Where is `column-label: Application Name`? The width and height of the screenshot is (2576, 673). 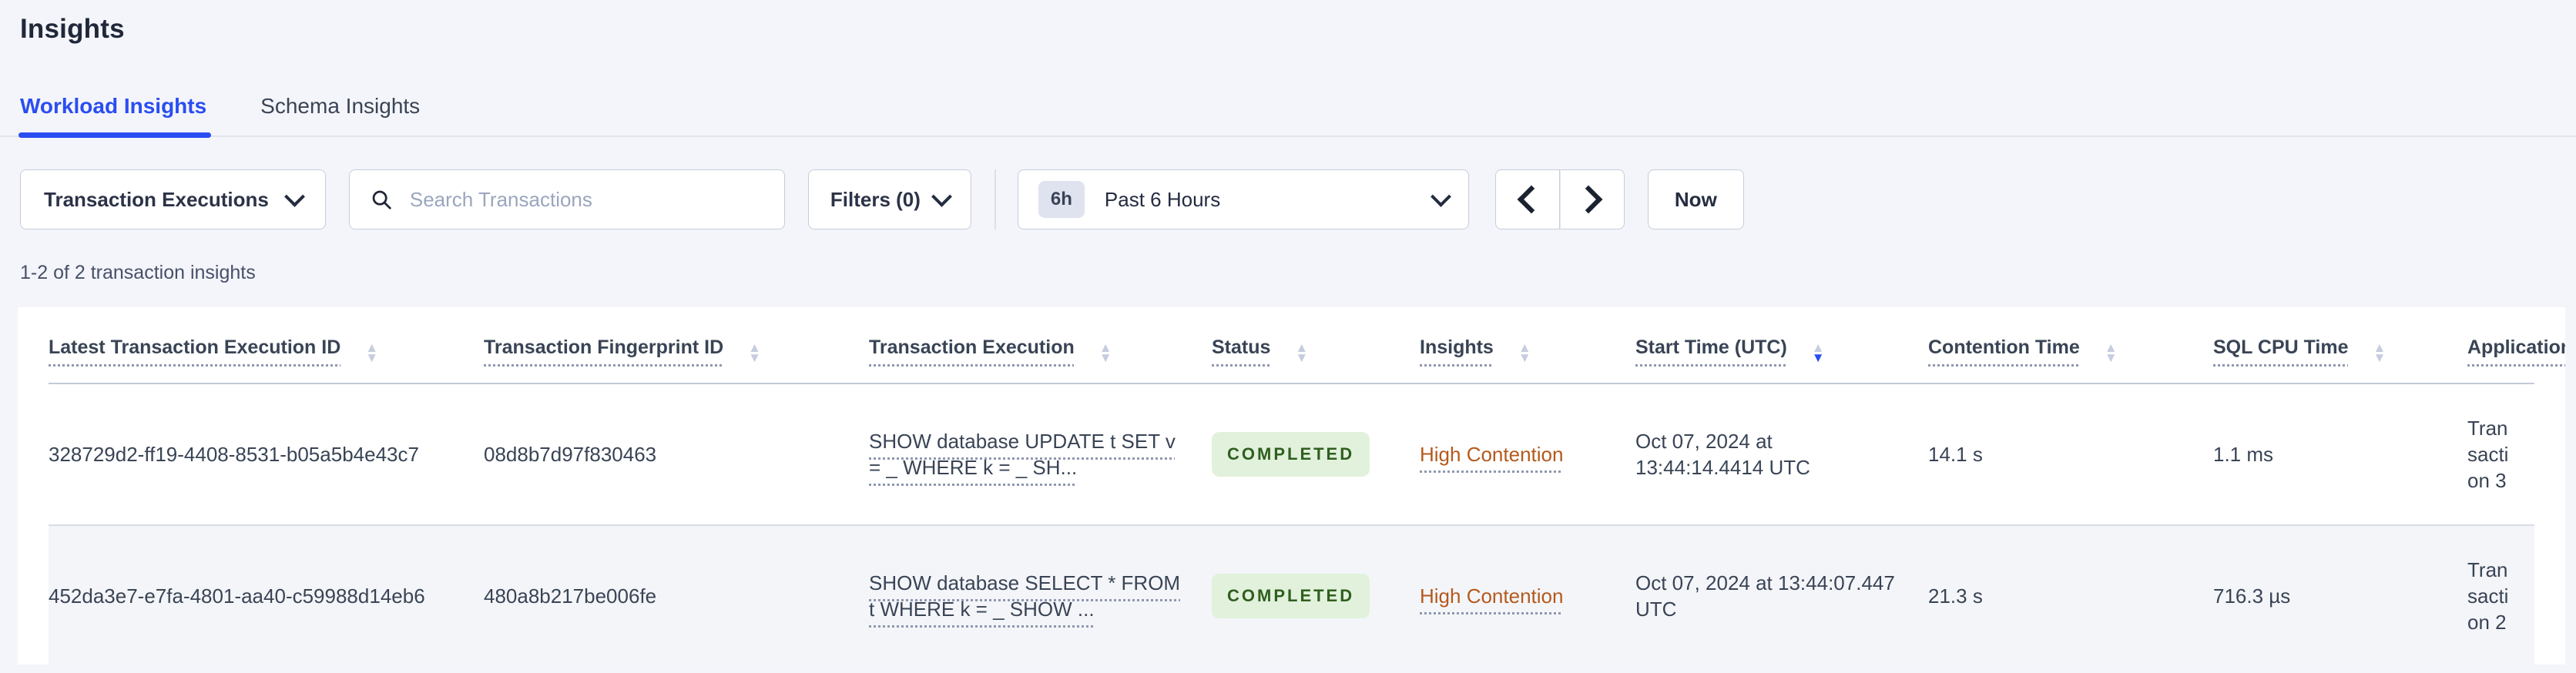
column-label: Application Name is located at coordinates (2516, 347).